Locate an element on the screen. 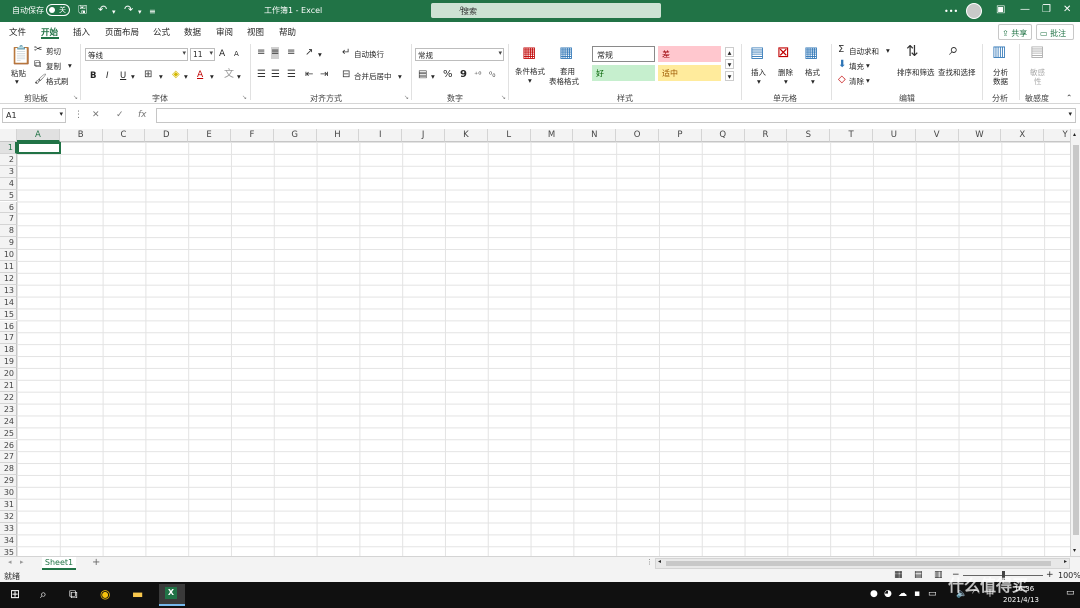 The image size is (1080, 608). percent-button: % is located at coordinates (448, 74).